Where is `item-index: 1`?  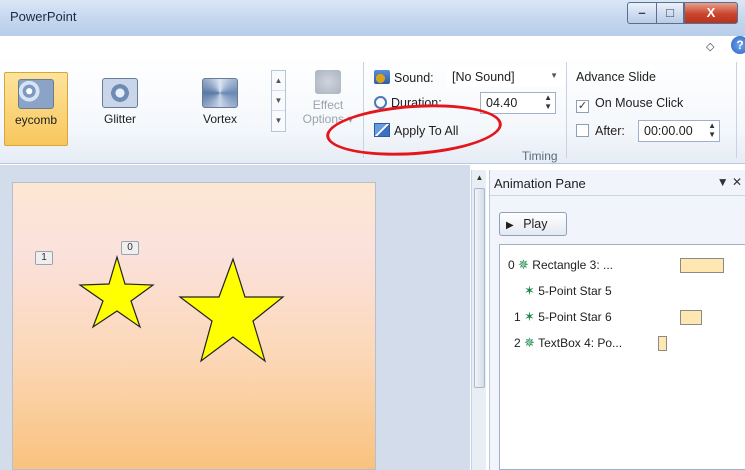
item-index: 1 is located at coordinates (517, 317).